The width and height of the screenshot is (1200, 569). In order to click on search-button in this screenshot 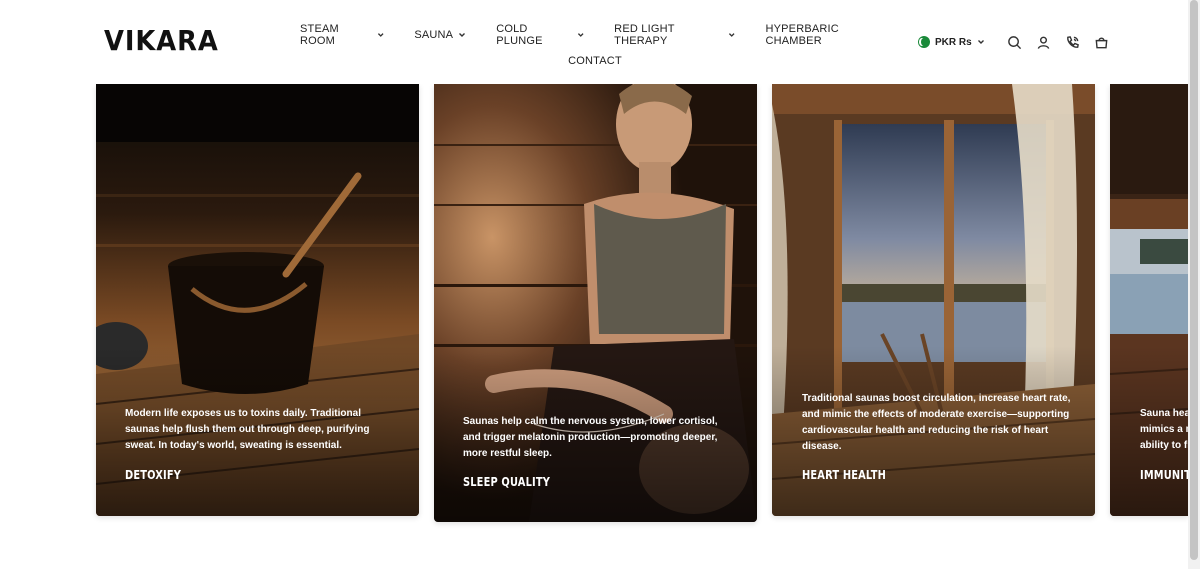, I will do `click(1015, 42)`.